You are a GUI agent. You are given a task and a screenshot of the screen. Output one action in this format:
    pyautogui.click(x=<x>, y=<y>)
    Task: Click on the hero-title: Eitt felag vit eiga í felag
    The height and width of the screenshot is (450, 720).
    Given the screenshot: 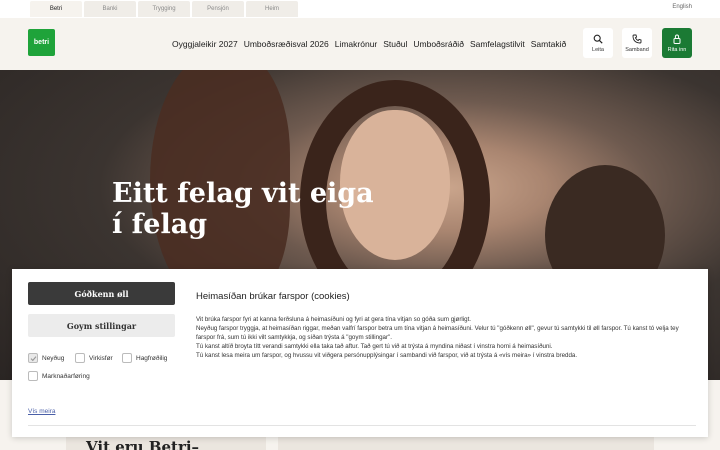 What is the action you would take?
    pyautogui.click(x=243, y=209)
    